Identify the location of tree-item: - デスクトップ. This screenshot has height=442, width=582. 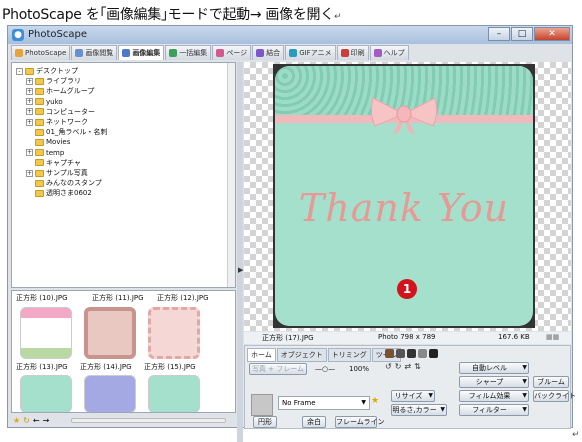
(47, 71).